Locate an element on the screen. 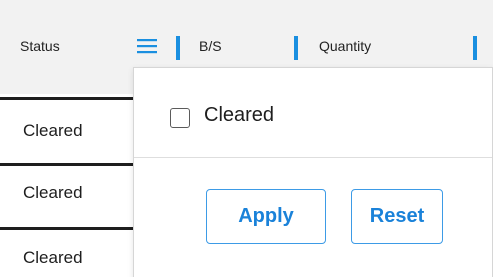 The image size is (493, 277). reset-button: Reset is located at coordinates (397, 216).